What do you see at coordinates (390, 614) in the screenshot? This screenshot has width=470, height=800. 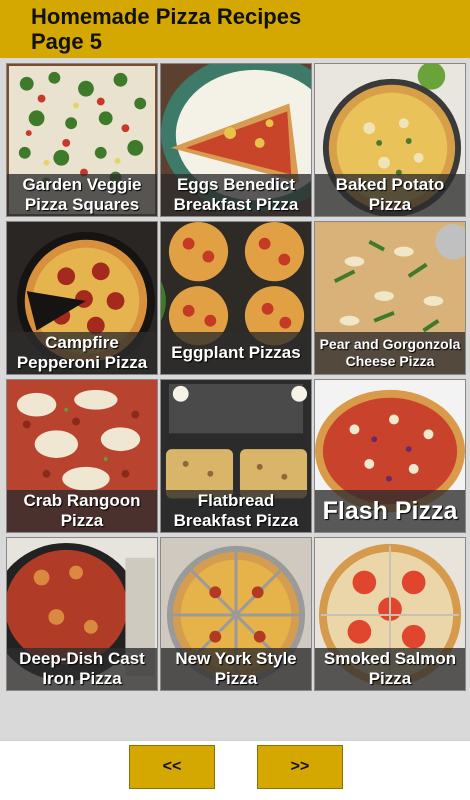 I see `recipe-tile-smoked-salmon: Smoked Salmon Pizza` at bounding box center [390, 614].